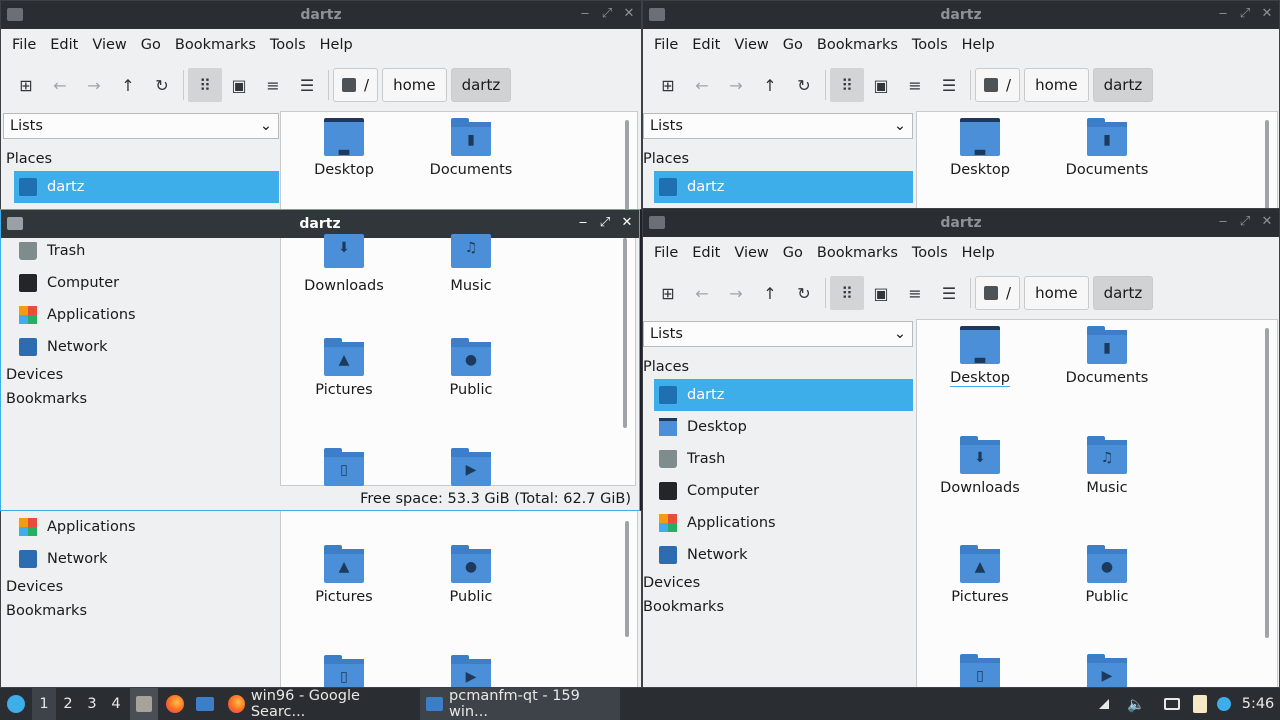  Describe the element at coordinates (961, 223) in the screenshot. I see `title-bar: dartz ‒ ⤢ ✕` at that location.